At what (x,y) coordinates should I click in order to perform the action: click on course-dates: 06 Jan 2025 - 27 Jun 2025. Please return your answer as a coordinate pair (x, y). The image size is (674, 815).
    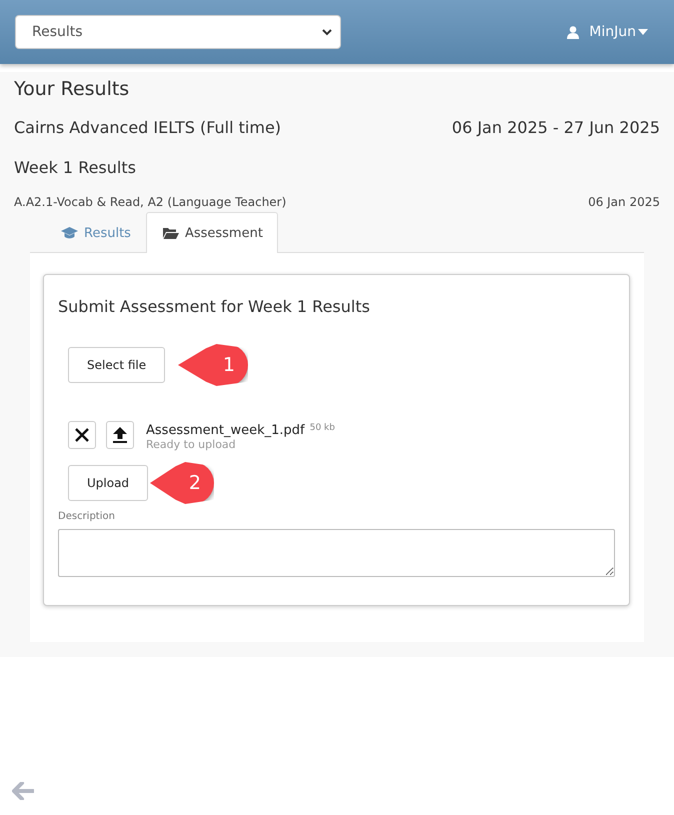
    Looking at the image, I should click on (556, 128).